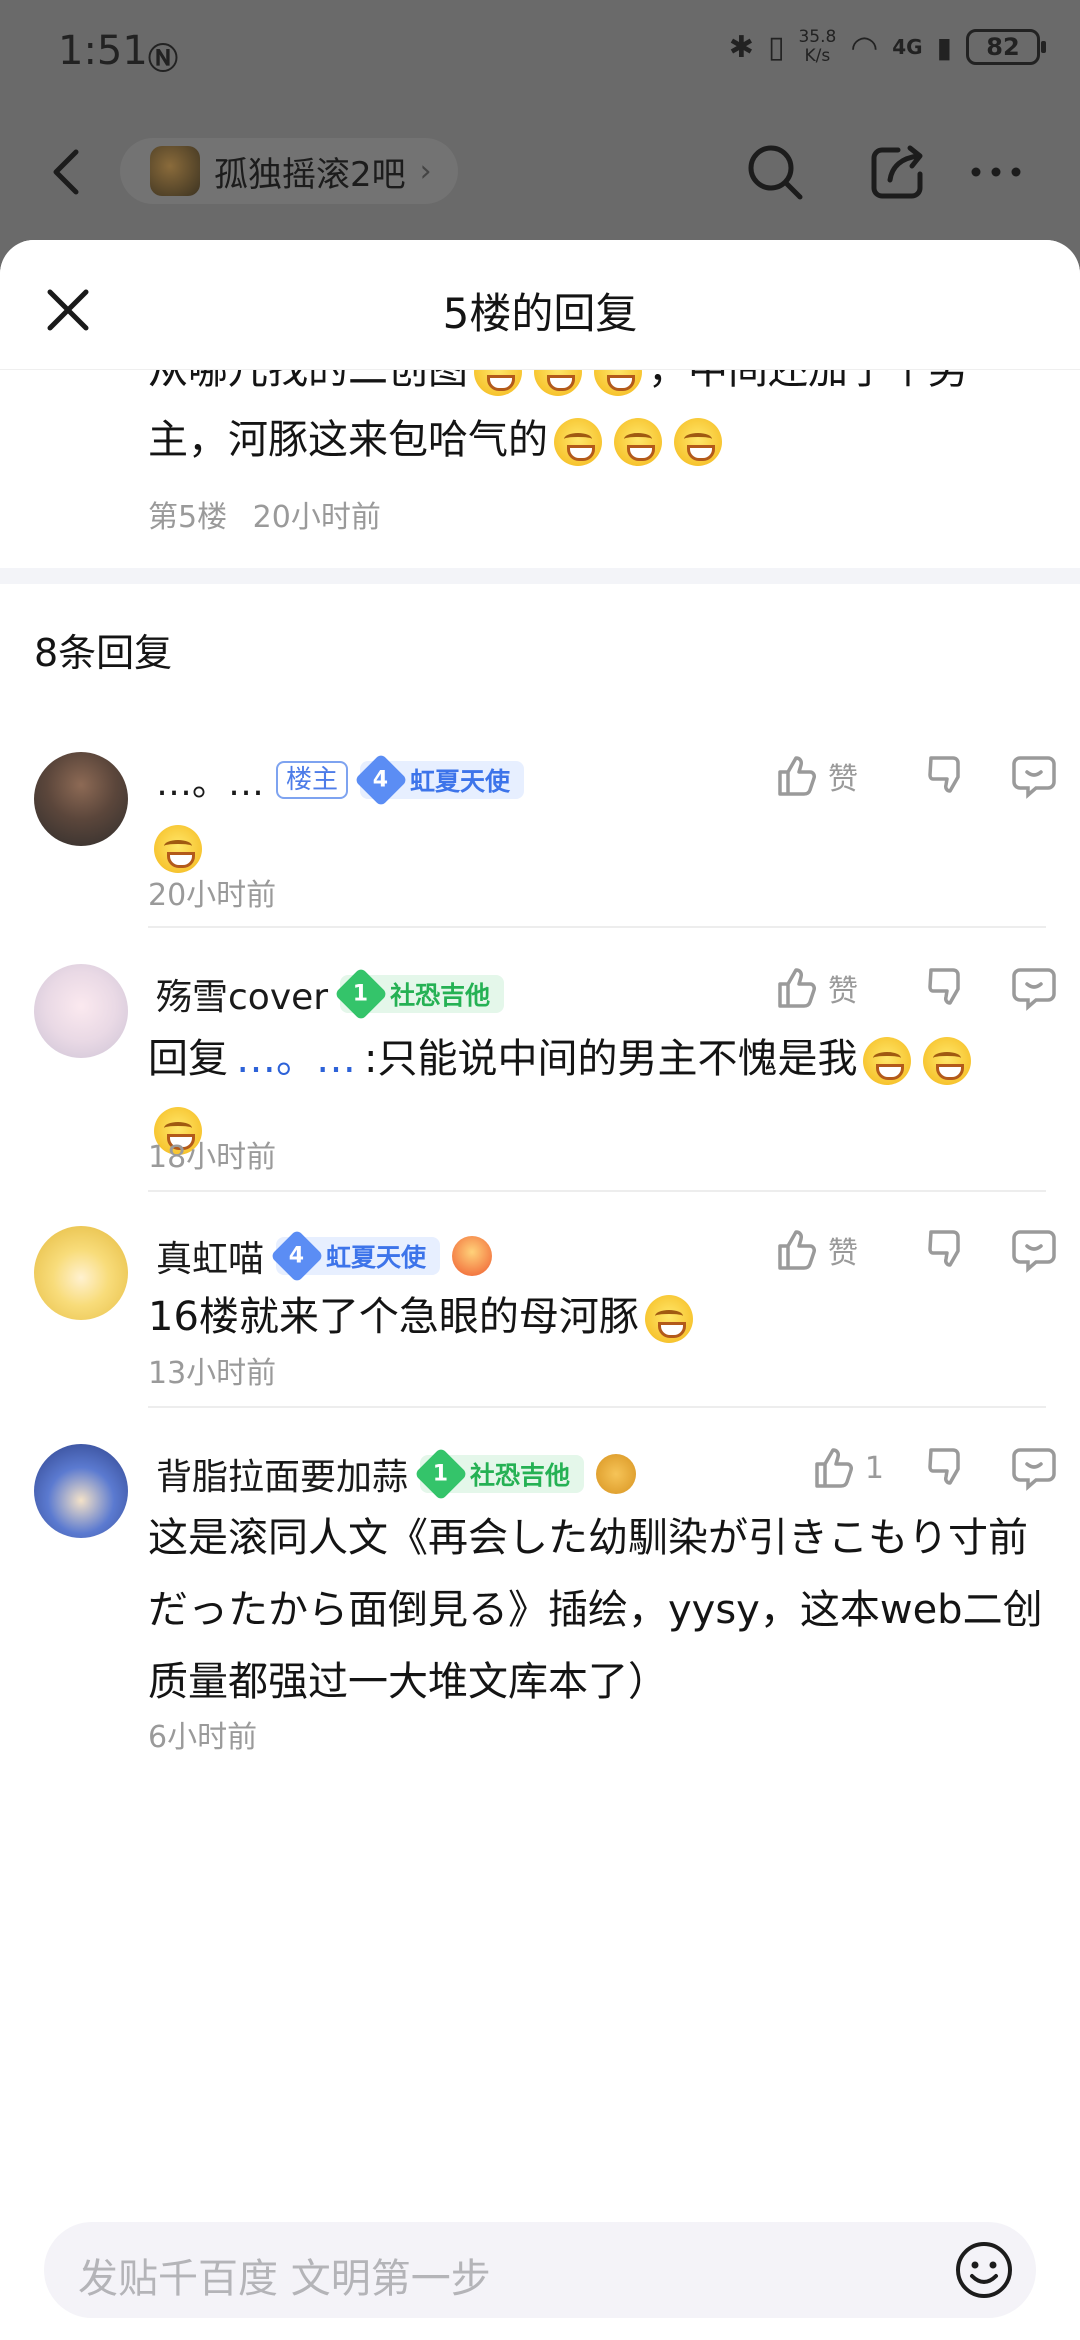 The height and width of the screenshot is (2340, 1080). I want to click on reply-time: 6小时前, so click(203, 1737).